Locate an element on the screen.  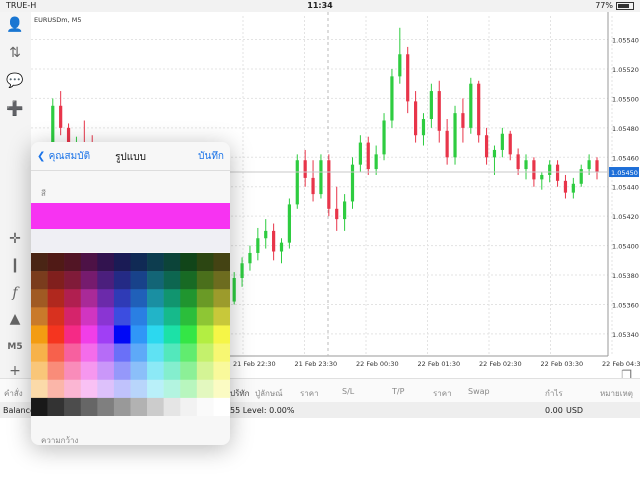
save-button: บันทึก is located at coordinates (211, 156).